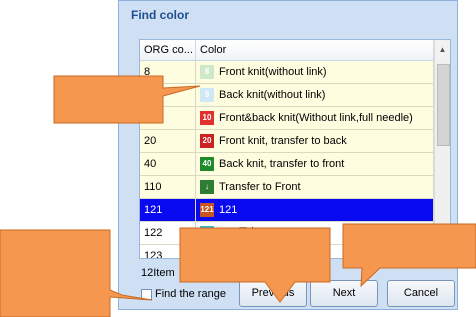 This screenshot has height=317, width=476. What do you see at coordinates (127, 99) in the screenshot?
I see `callout-top` at bounding box center [127, 99].